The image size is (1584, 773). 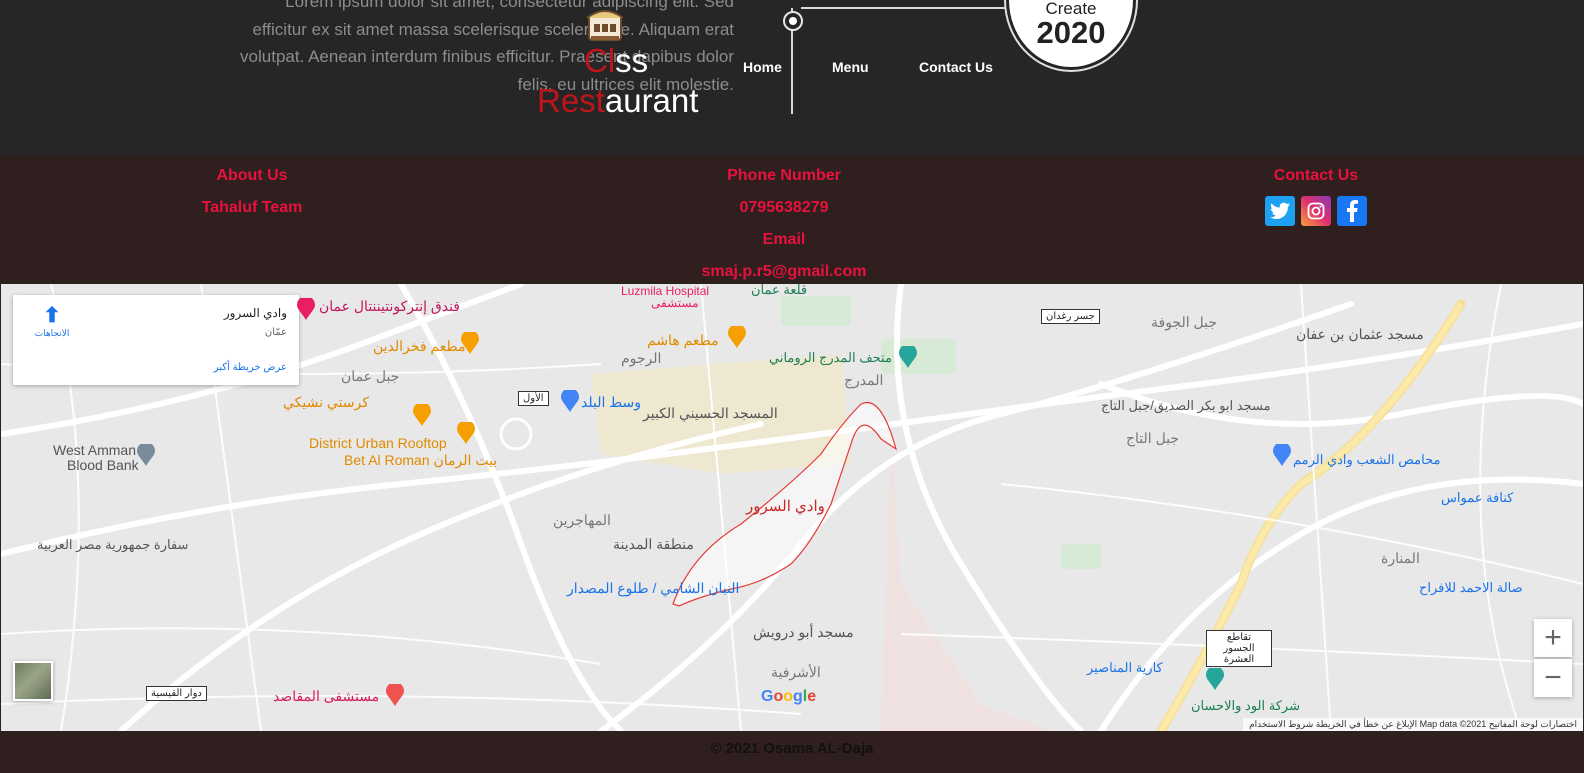 I want to click on directions-label: الاتجاهات, so click(x=52, y=333).